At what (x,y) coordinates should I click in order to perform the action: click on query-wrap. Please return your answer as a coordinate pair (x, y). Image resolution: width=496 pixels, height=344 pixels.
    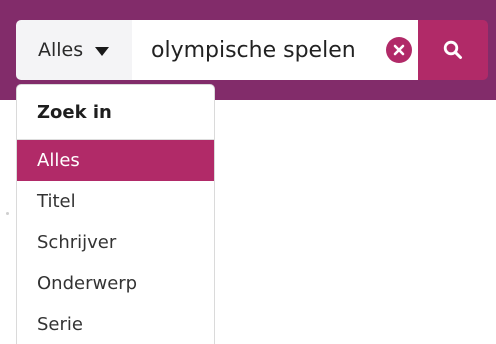
    Looking at the image, I should click on (275, 50).